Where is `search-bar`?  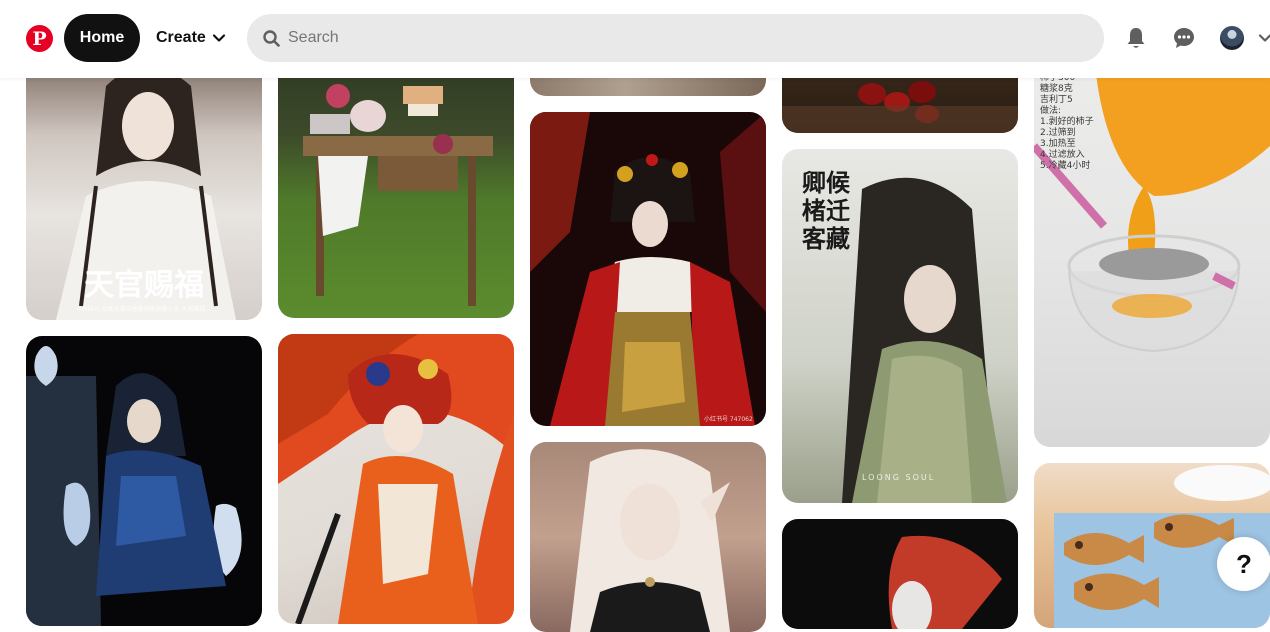 search-bar is located at coordinates (675, 38).